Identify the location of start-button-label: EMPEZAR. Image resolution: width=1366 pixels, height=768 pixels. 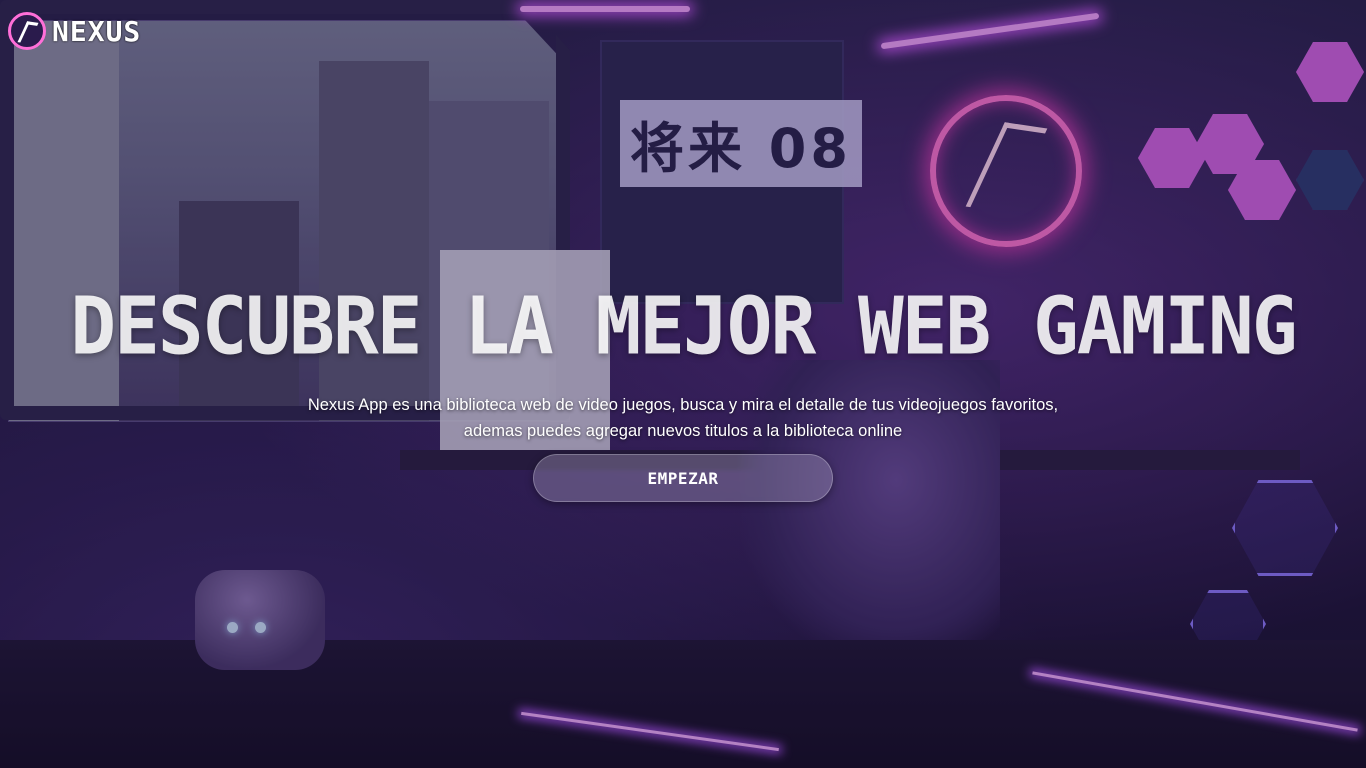
(683, 478).